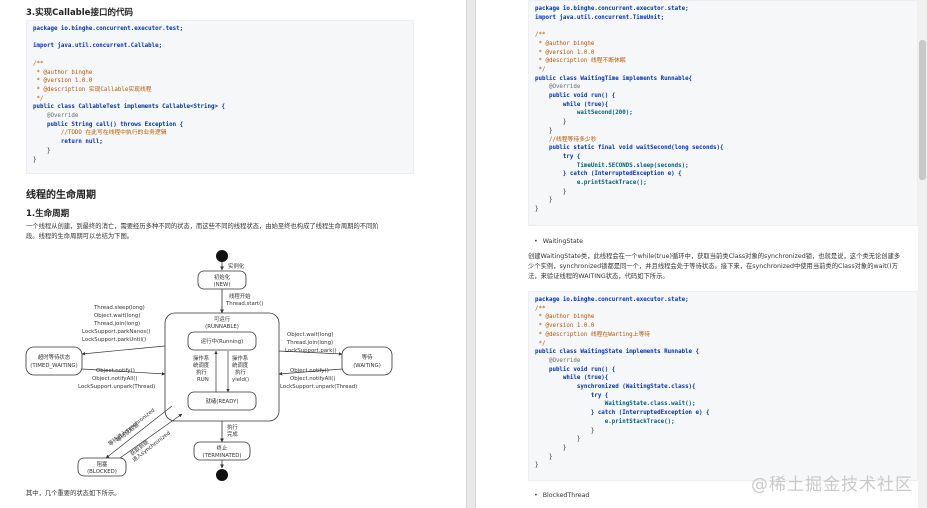  I want to click on heading-lifecycle-sub: 1.生命周期, so click(48, 214).